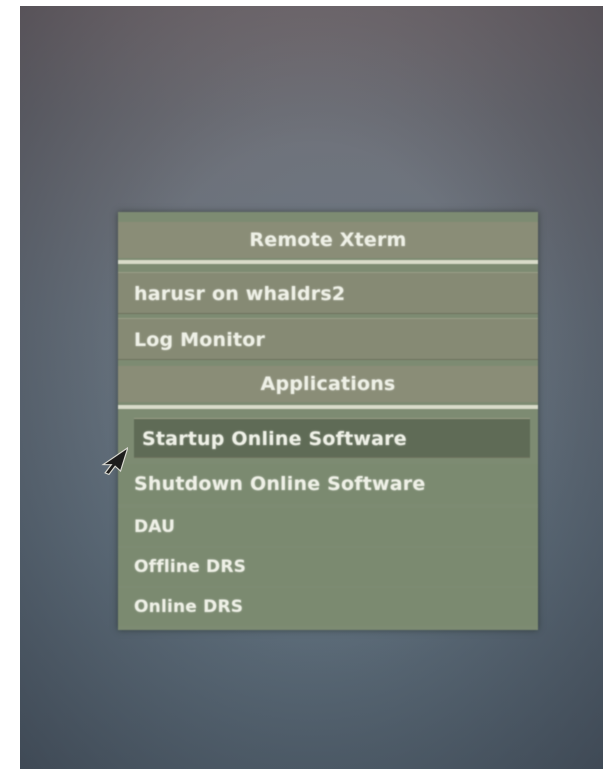 Image resolution: width=603 pixels, height=769 pixels. What do you see at coordinates (328, 339) in the screenshot?
I see `menu-item-log-monitor: Log Monitor` at bounding box center [328, 339].